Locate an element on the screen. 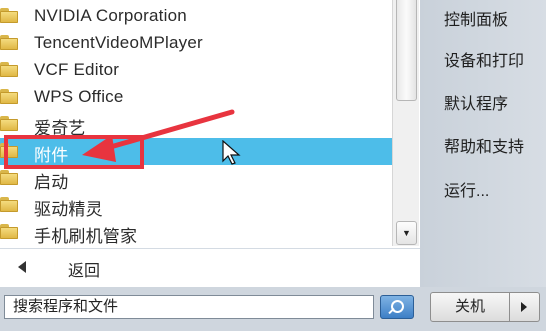 The image size is (546, 331). annotation-arrow-icon is located at coordinates (158, 135).